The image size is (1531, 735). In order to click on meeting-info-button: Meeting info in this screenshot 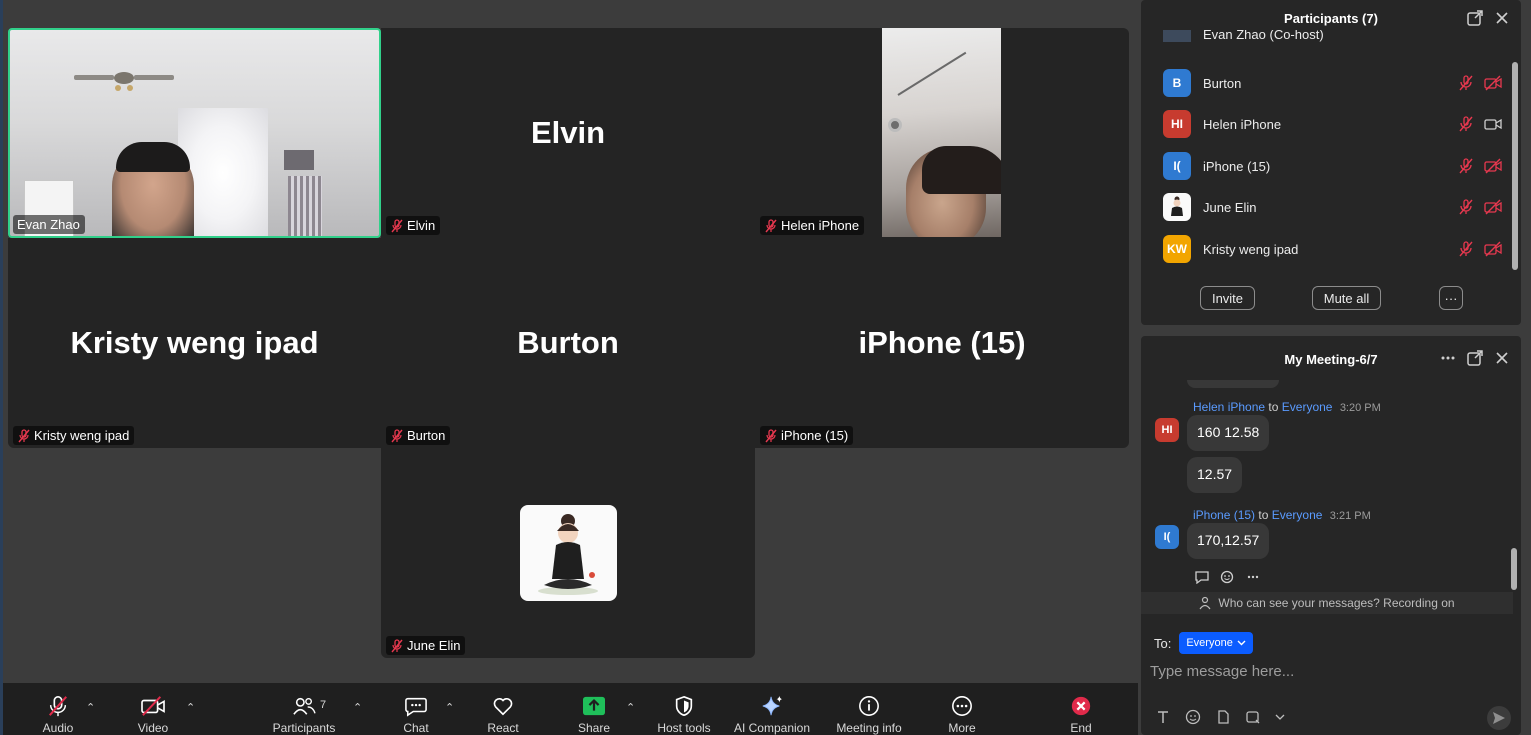, I will do `click(869, 709)`.